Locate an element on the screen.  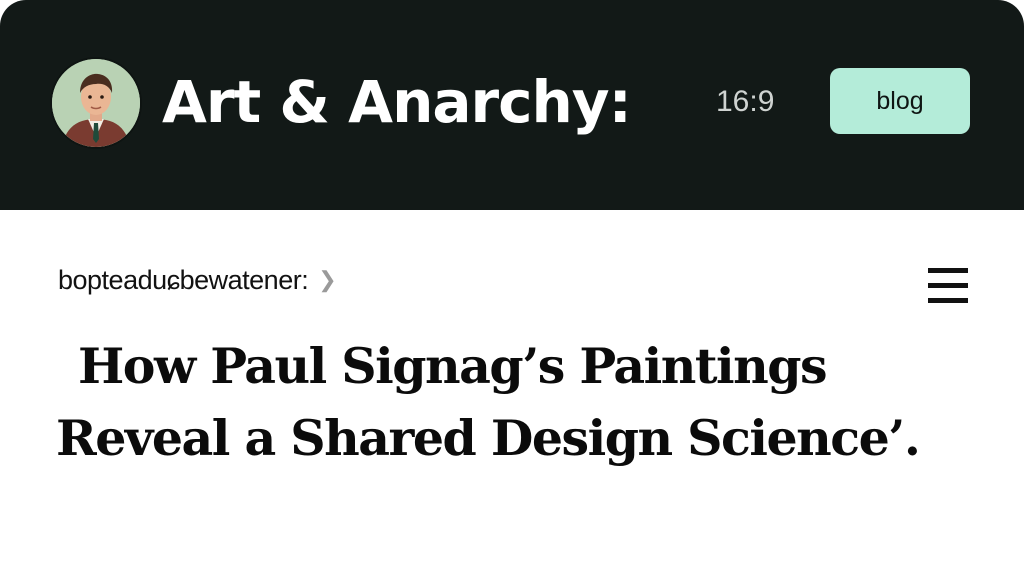
portrait-avatar-icon is located at coordinates (96, 103).